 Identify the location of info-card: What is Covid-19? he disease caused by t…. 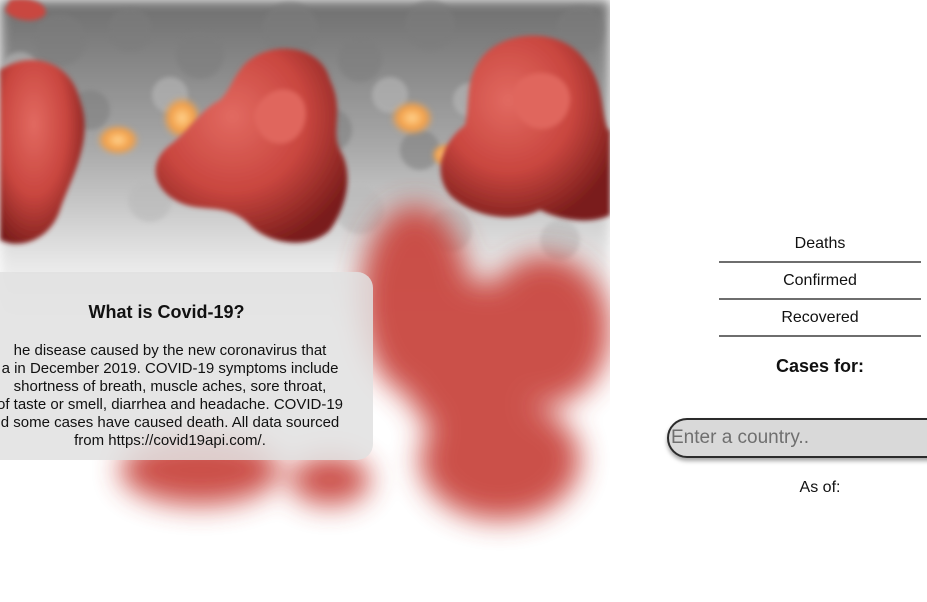
(186, 366).